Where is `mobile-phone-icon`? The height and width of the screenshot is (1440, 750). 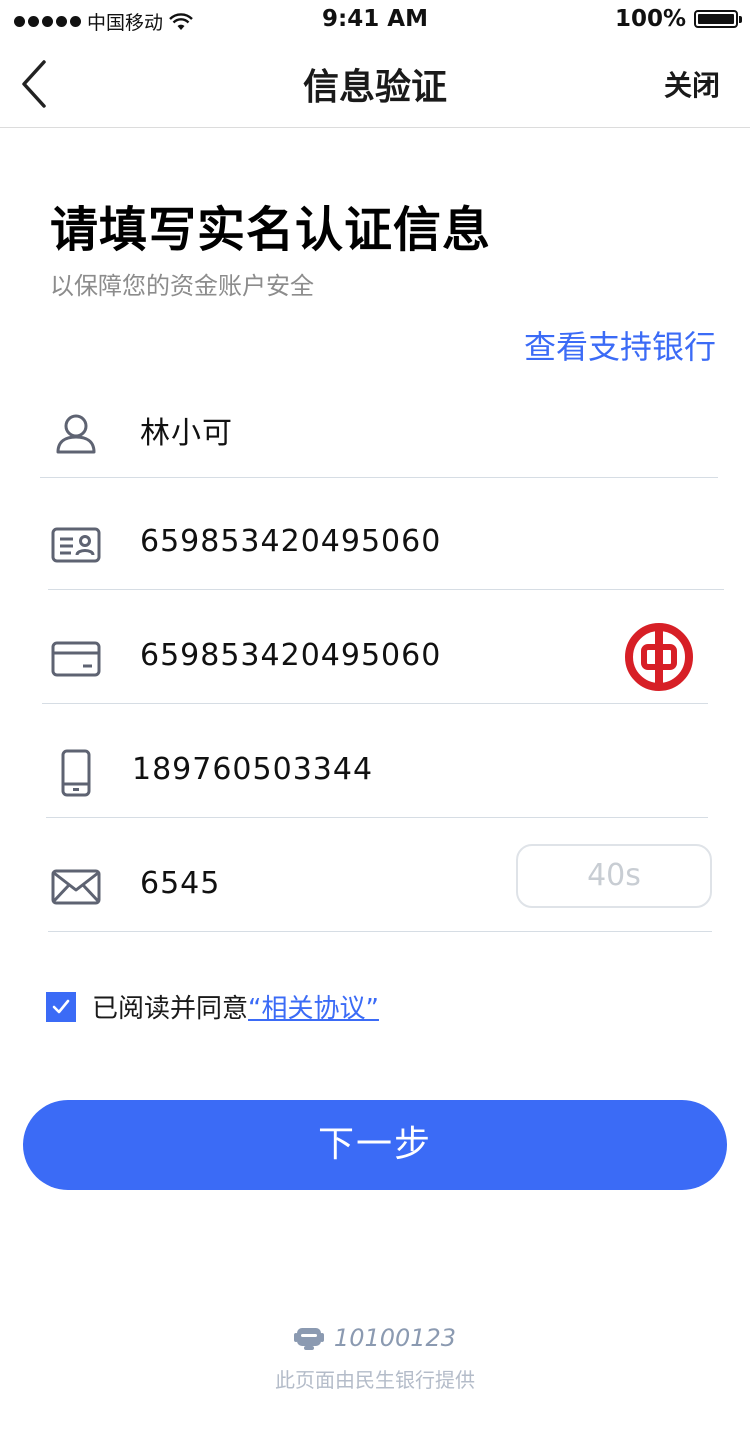
mobile-phone-icon is located at coordinates (76, 773).